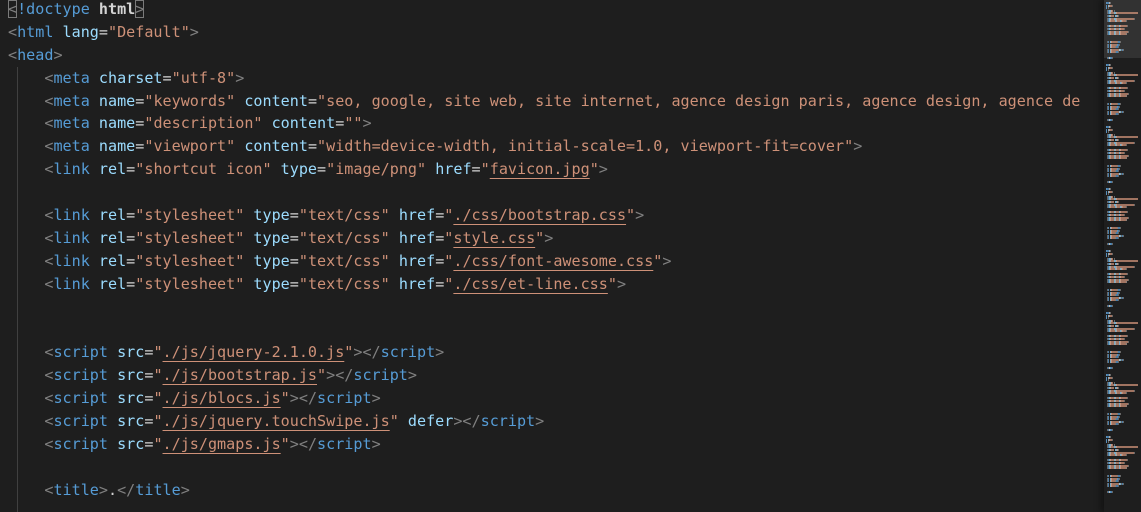 This screenshot has width=1141, height=512. Describe the element at coordinates (530, 284) in the screenshot. I see `file-link: ./css/et-line.css` at that location.